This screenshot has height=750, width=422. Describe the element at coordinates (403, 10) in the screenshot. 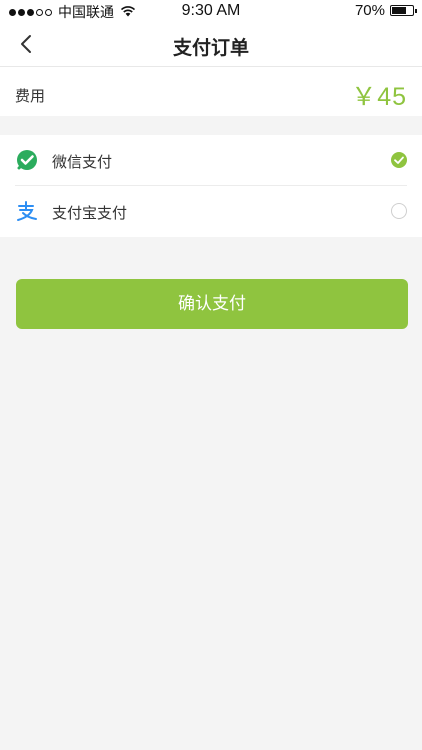

I see `battery-icon` at that location.